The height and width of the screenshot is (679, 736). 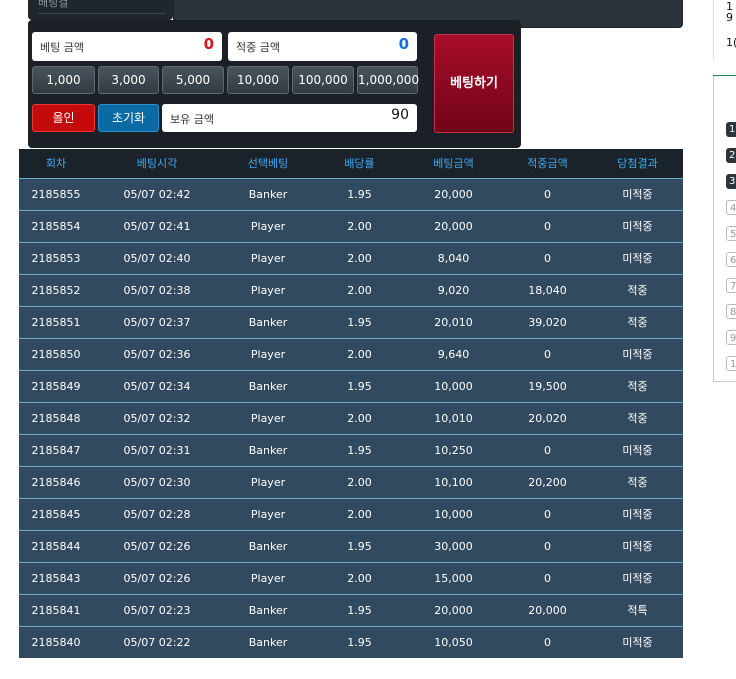 I want to click on cell-bet-amount: 8,040, so click(x=453, y=257).